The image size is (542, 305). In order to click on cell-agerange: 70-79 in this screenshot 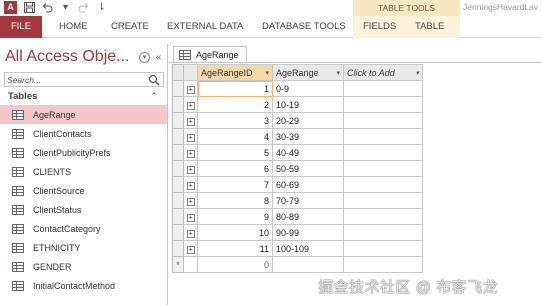, I will do `click(308, 200)`.